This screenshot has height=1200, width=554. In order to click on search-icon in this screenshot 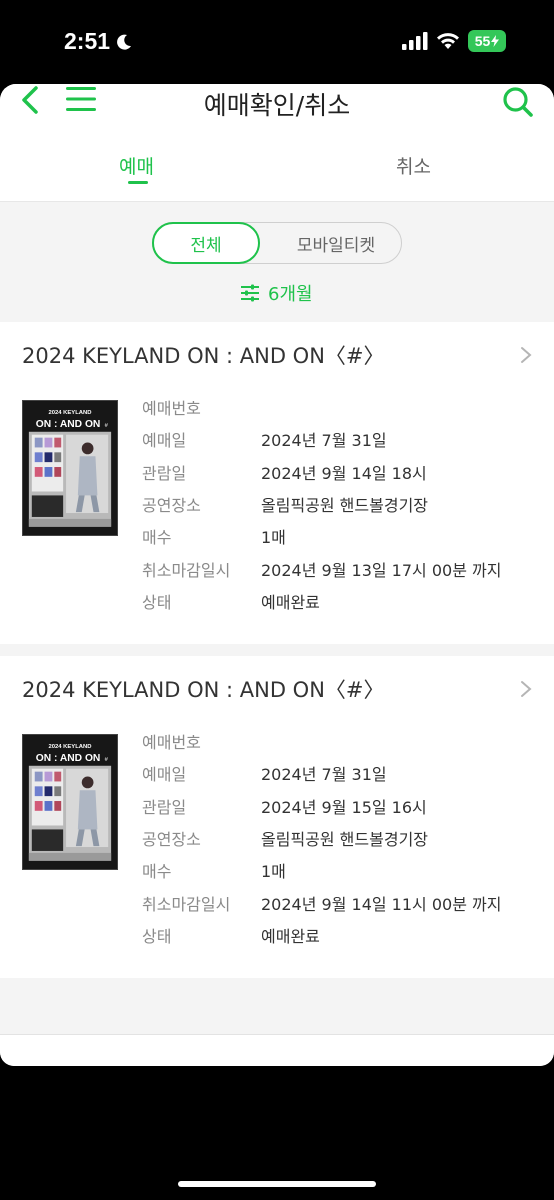, I will do `click(518, 102)`.